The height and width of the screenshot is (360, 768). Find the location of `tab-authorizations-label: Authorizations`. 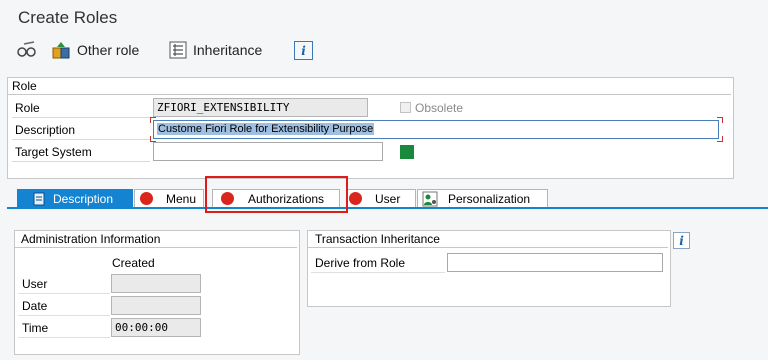

tab-authorizations-label: Authorizations is located at coordinates (286, 198).